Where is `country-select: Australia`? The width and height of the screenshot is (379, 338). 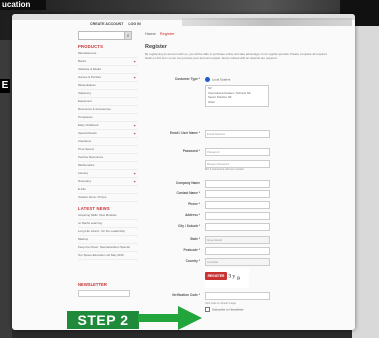
country-select: Australia is located at coordinates (237, 262).